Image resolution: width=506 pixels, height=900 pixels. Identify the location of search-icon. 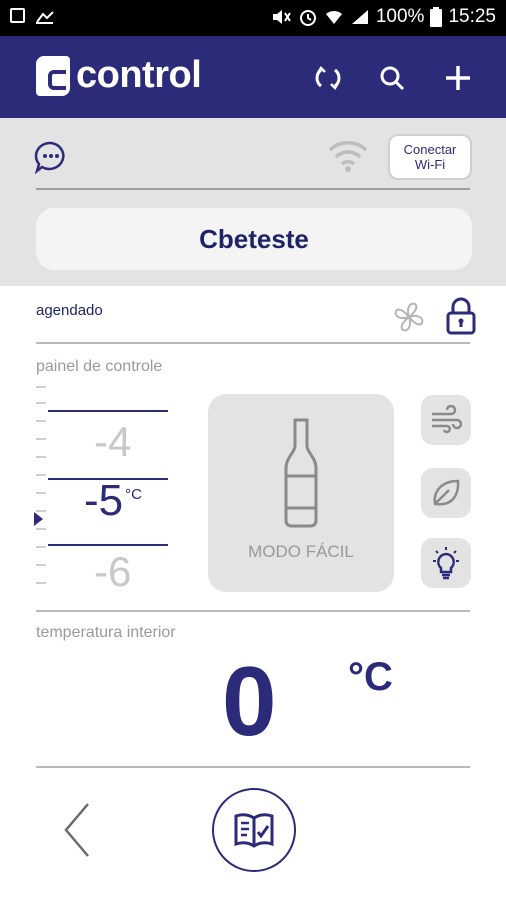
(392, 78).